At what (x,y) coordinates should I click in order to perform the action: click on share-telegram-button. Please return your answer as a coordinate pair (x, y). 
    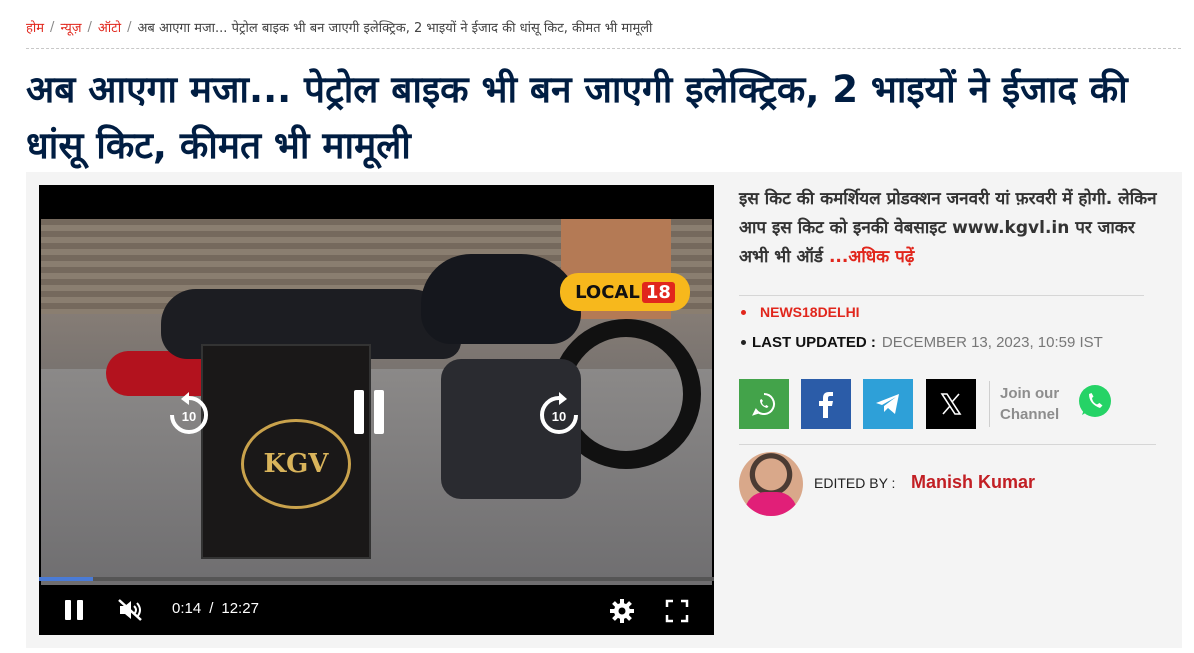
    Looking at the image, I should click on (888, 404).